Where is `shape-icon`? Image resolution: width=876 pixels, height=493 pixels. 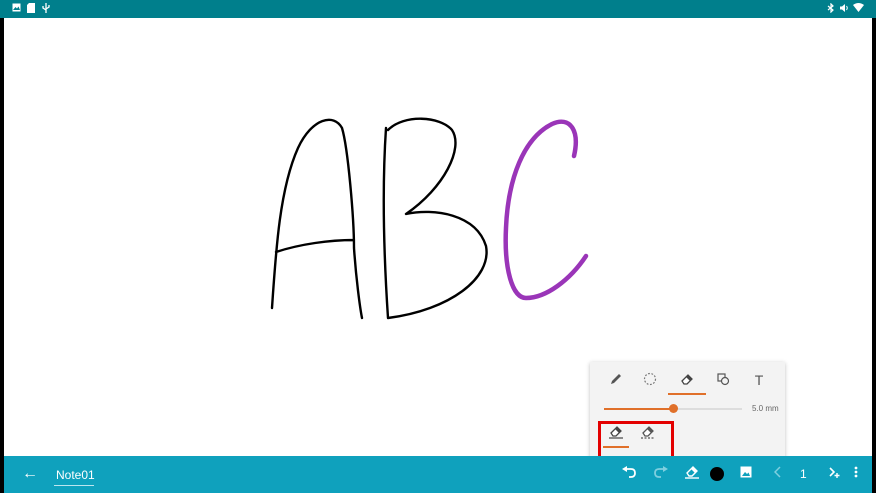
shape-icon is located at coordinates (723, 380).